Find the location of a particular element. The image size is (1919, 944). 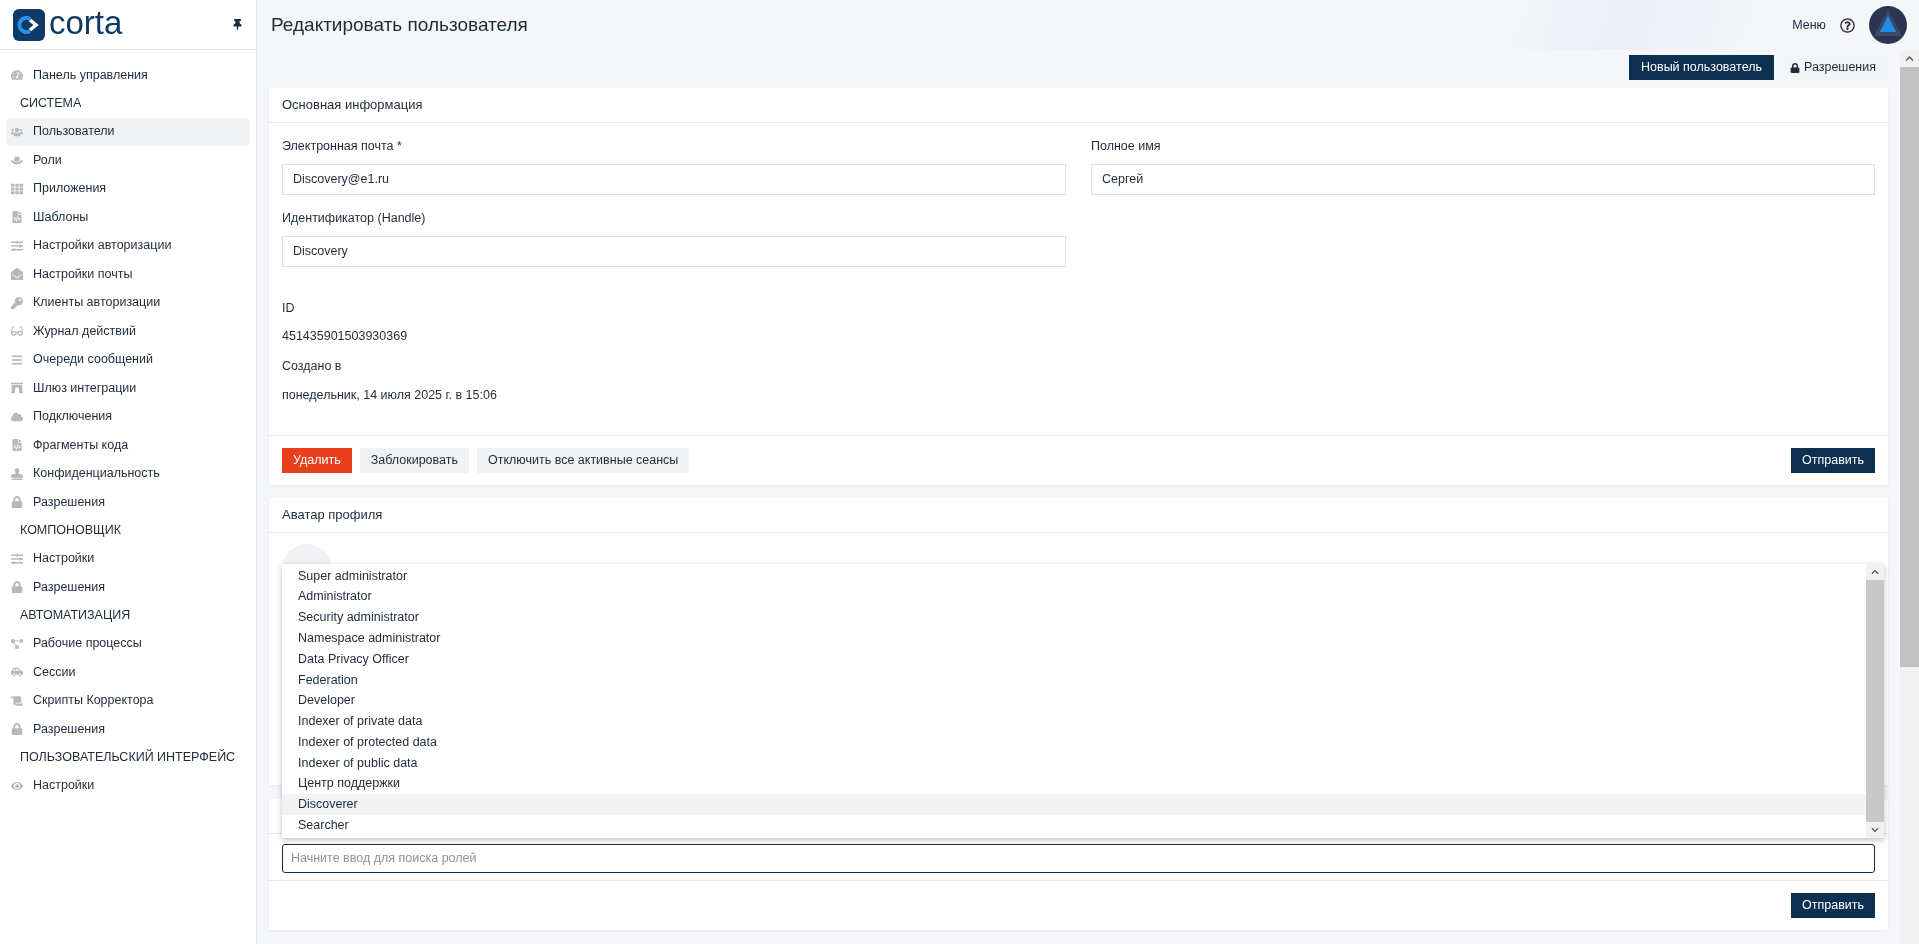

dropdown-option: Security administrator is located at coordinates (1074, 617).